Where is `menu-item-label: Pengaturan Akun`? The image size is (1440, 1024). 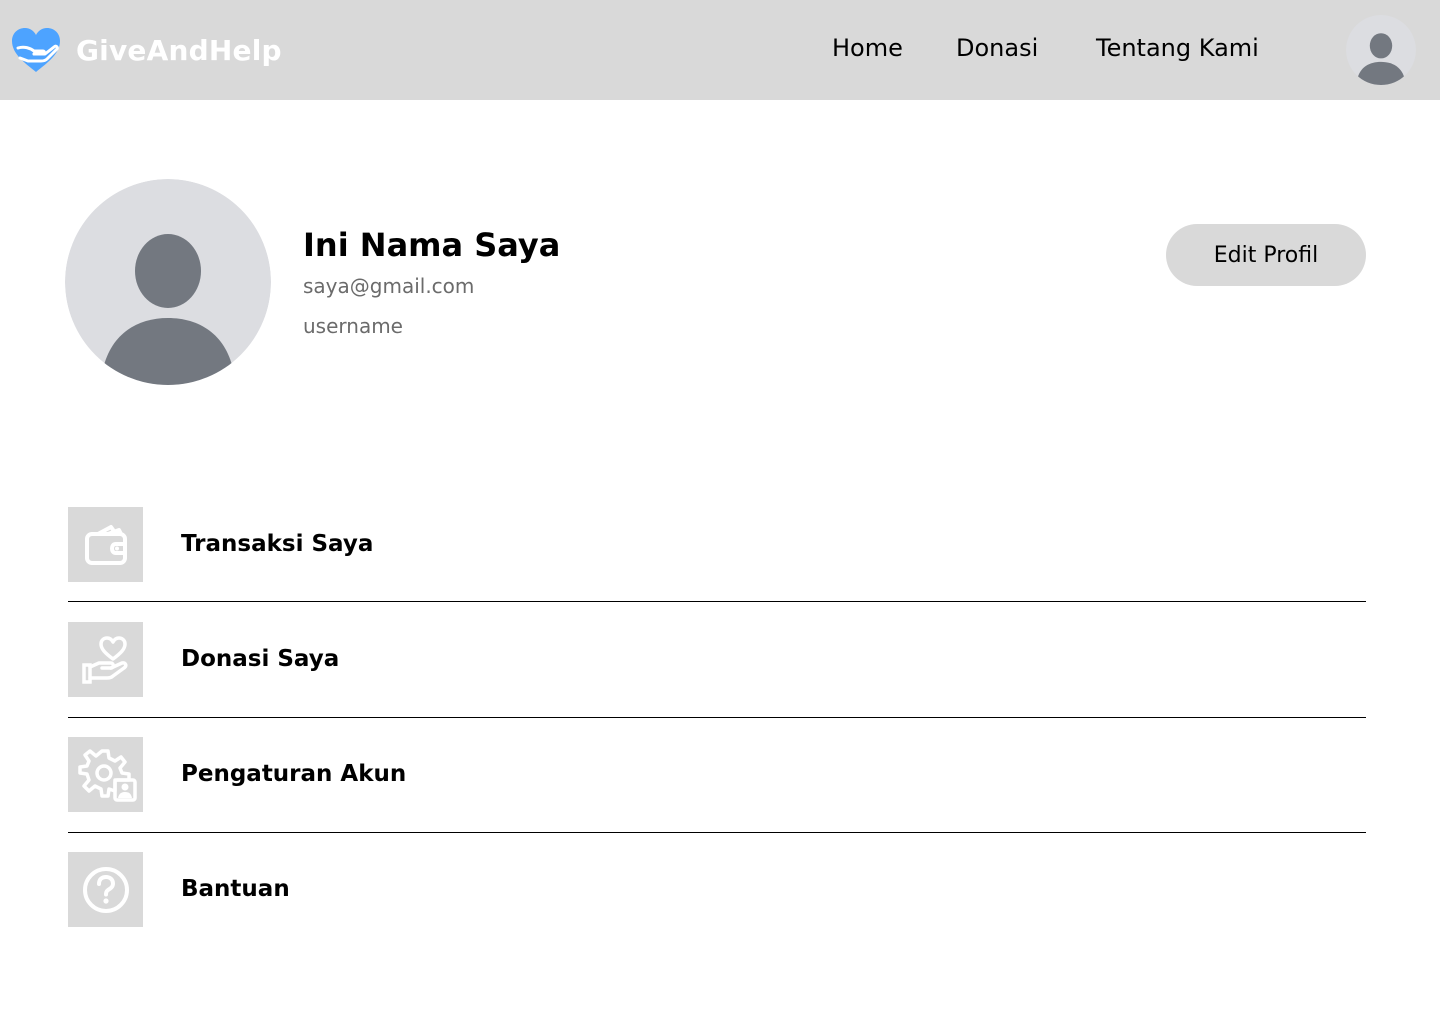
menu-item-label: Pengaturan Akun is located at coordinates (294, 774).